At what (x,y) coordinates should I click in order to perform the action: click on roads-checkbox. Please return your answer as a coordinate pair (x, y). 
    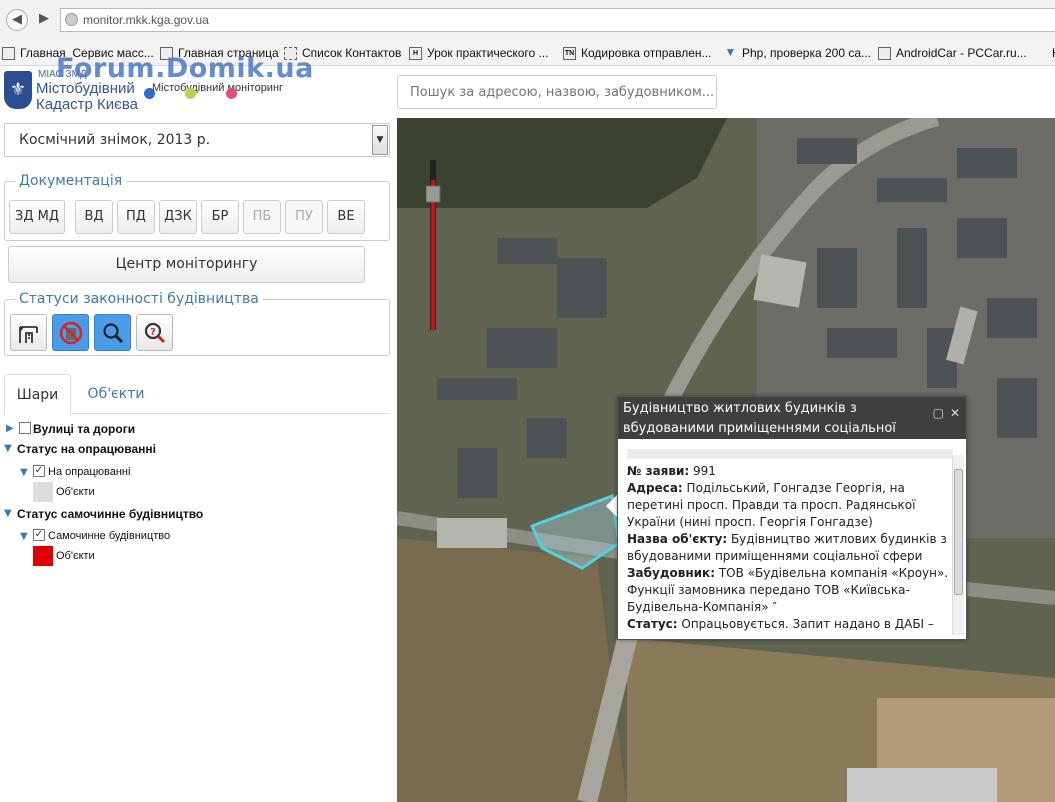
    Looking at the image, I should click on (25, 428).